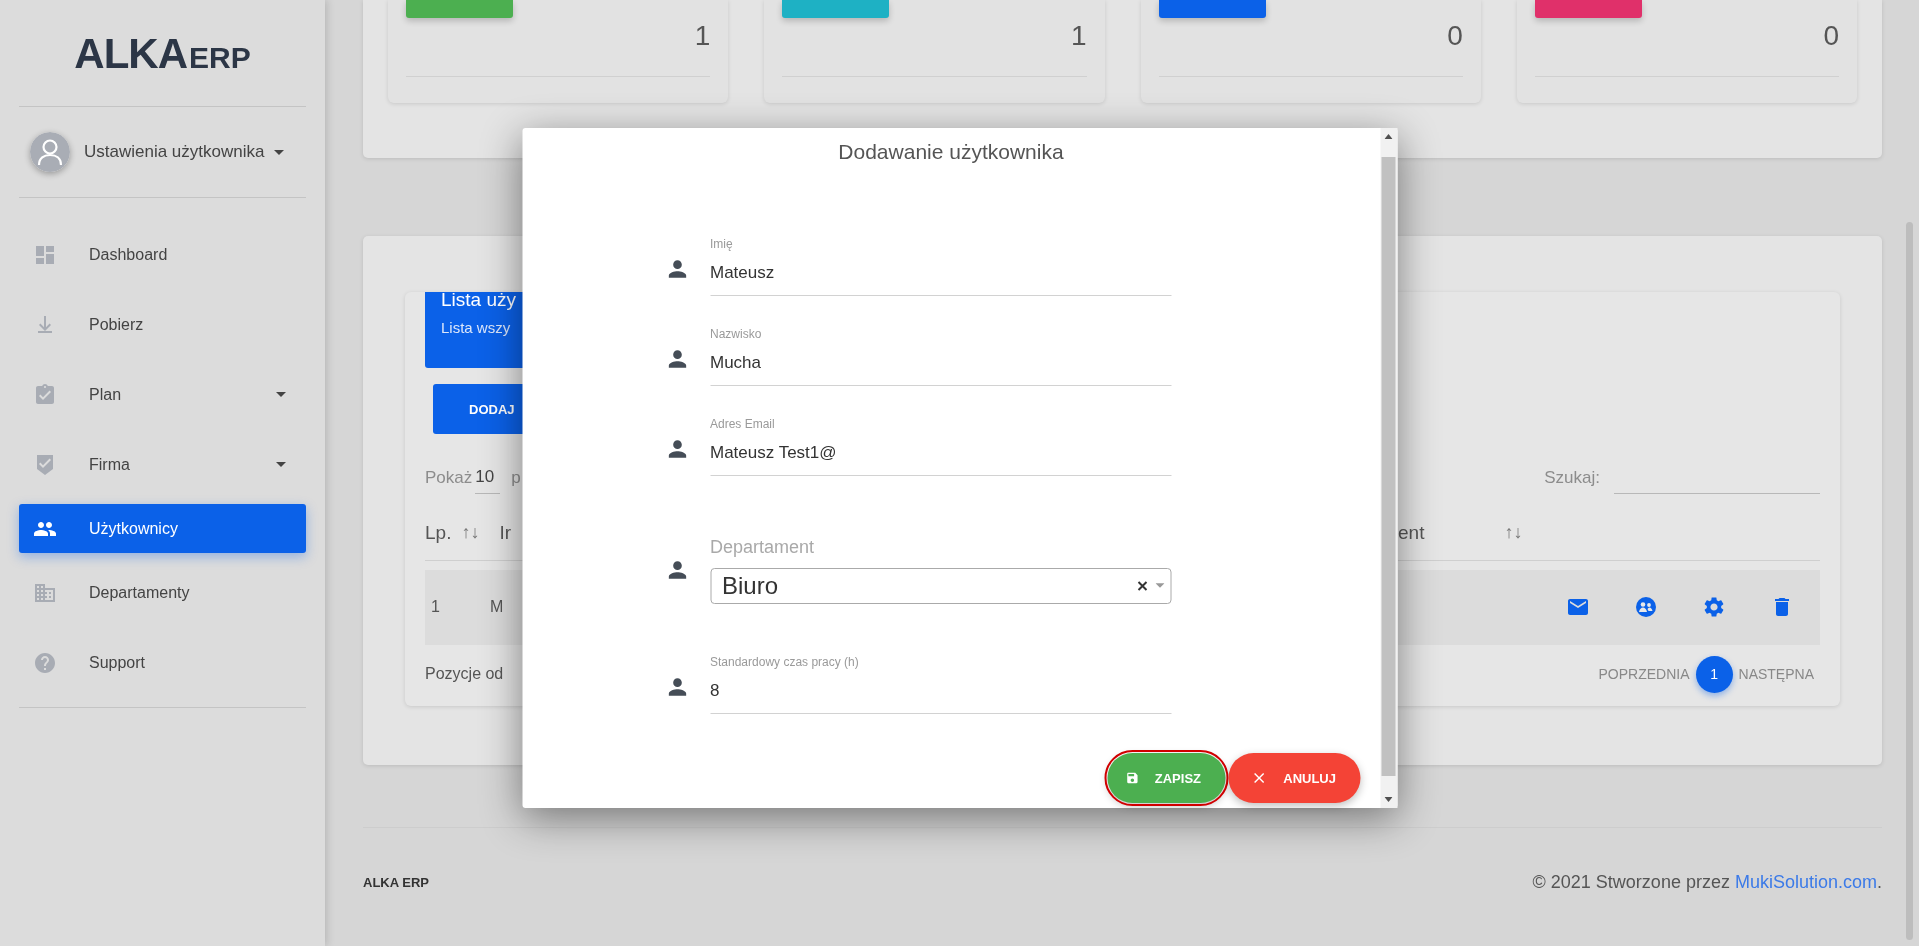  Describe the element at coordinates (743, 424) in the screenshot. I see `field-label: Adres Email` at that location.